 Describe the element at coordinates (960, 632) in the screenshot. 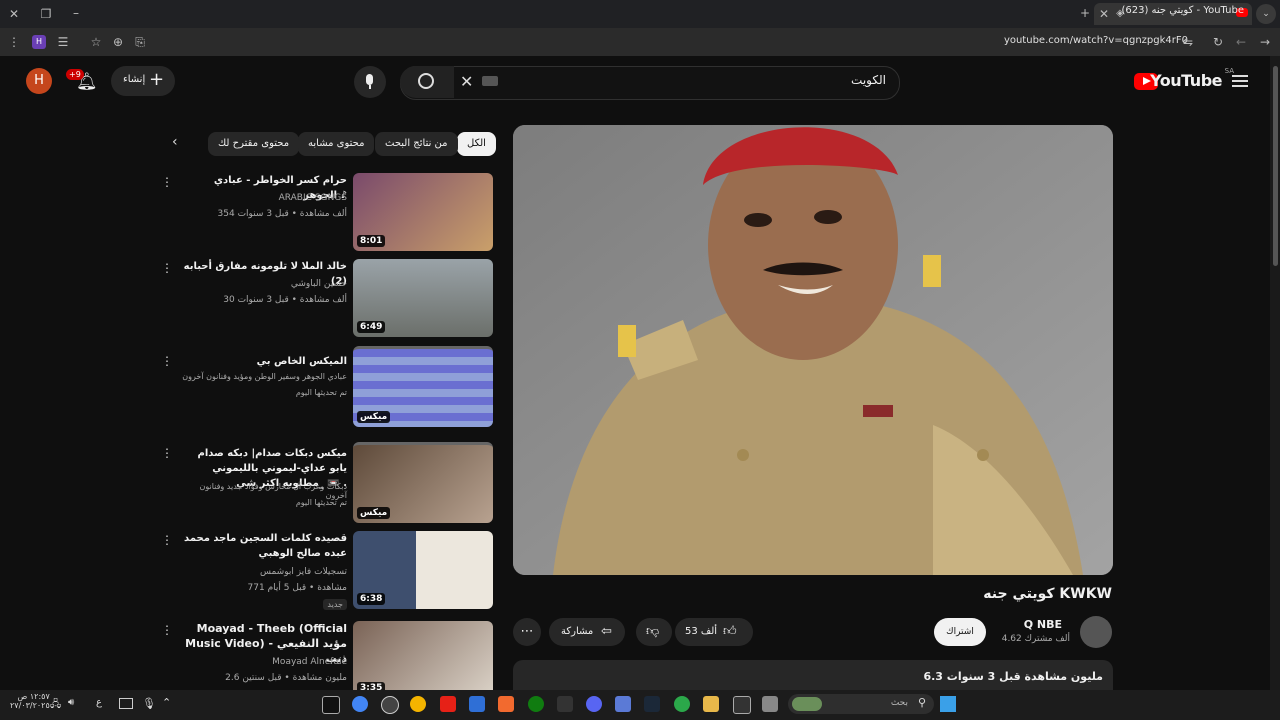

I see `subscribe-button: اشتراك` at that location.